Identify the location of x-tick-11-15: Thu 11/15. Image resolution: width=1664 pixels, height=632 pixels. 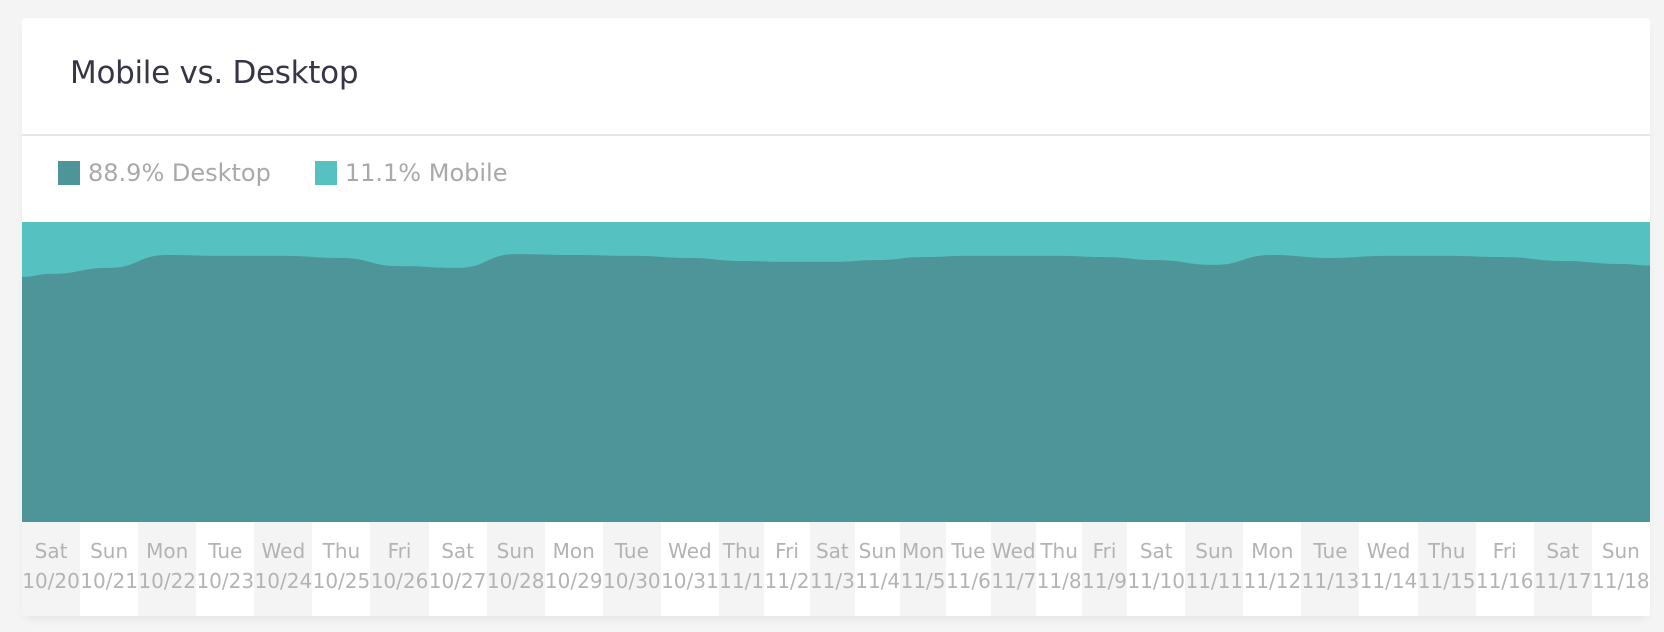
(1446, 569).